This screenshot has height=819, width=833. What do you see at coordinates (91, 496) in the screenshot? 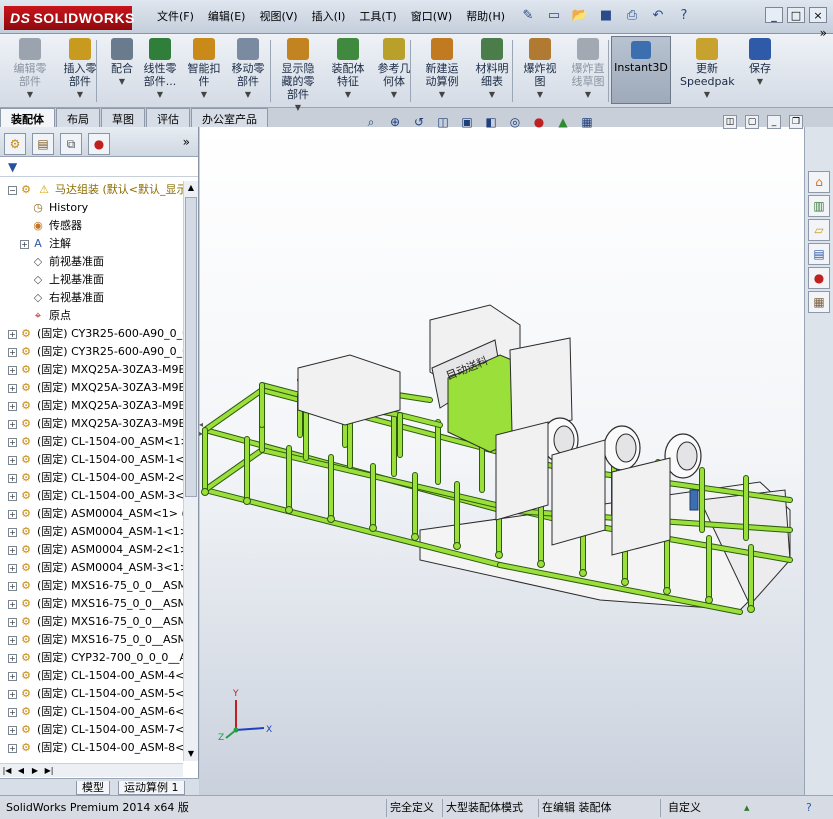
I see `tree-item: + ⚙ (固定) CL-1504-00_ASM-3<` at bounding box center [91, 496].